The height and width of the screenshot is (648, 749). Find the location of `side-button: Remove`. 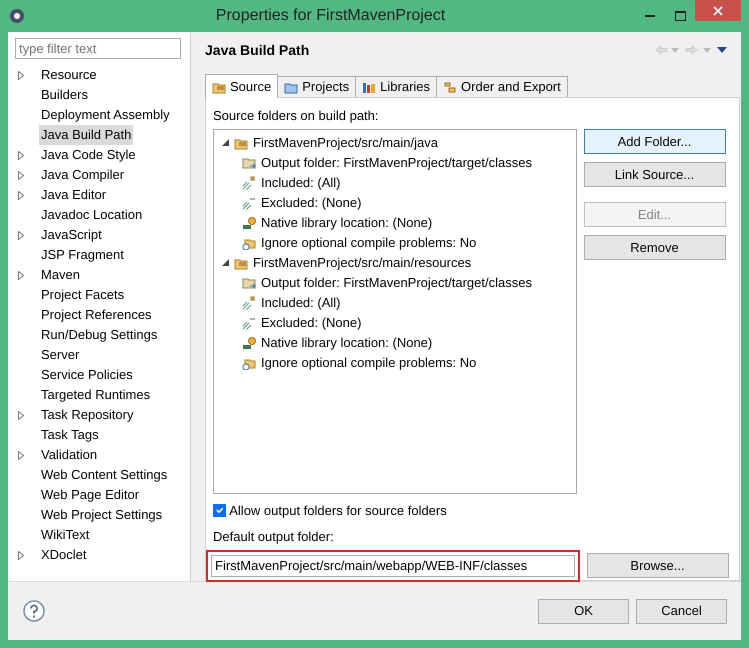

side-button: Remove is located at coordinates (655, 247).